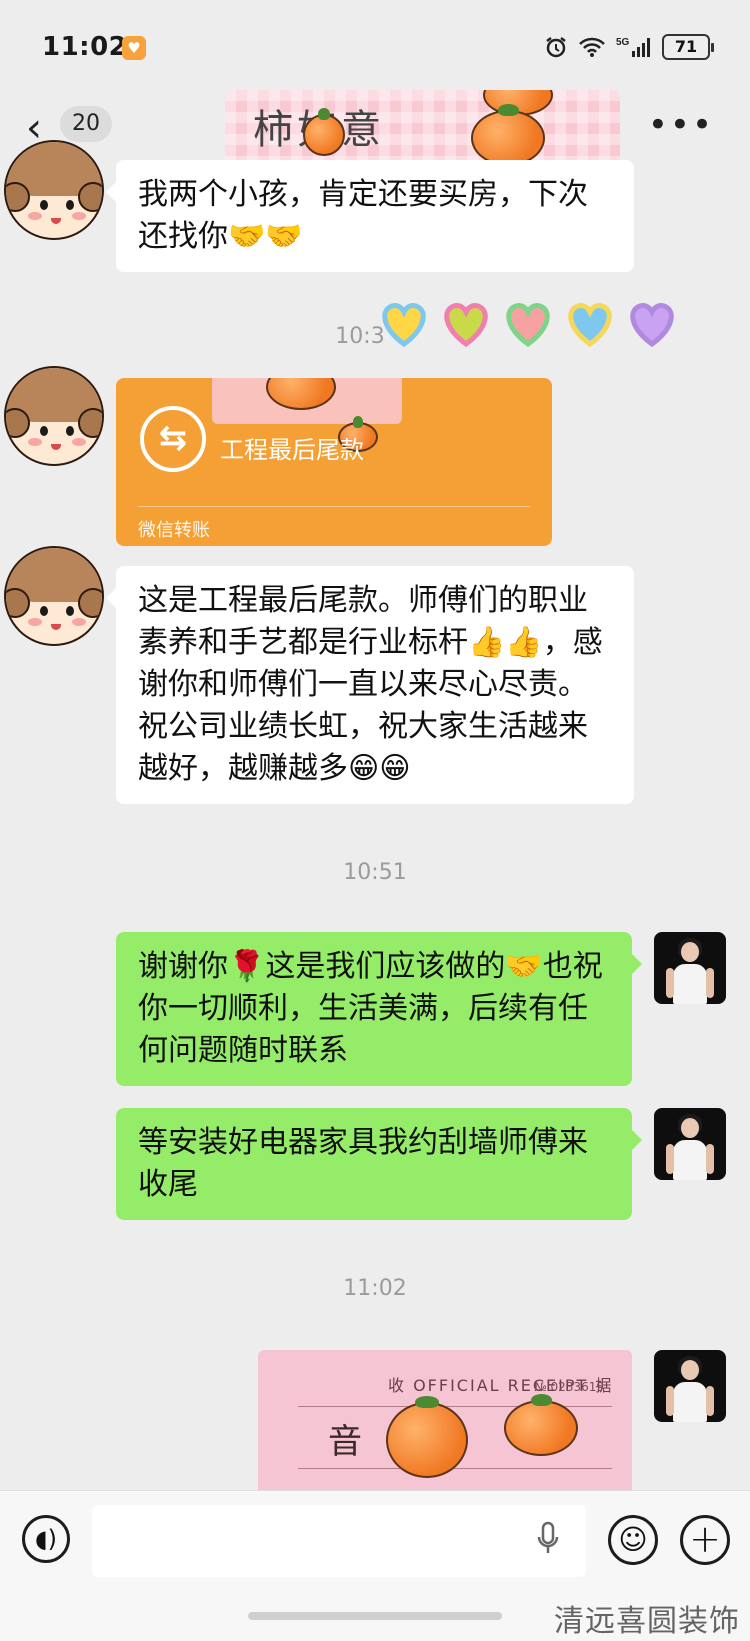  I want to click on timestamp: 11:02, so click(375, 1288).